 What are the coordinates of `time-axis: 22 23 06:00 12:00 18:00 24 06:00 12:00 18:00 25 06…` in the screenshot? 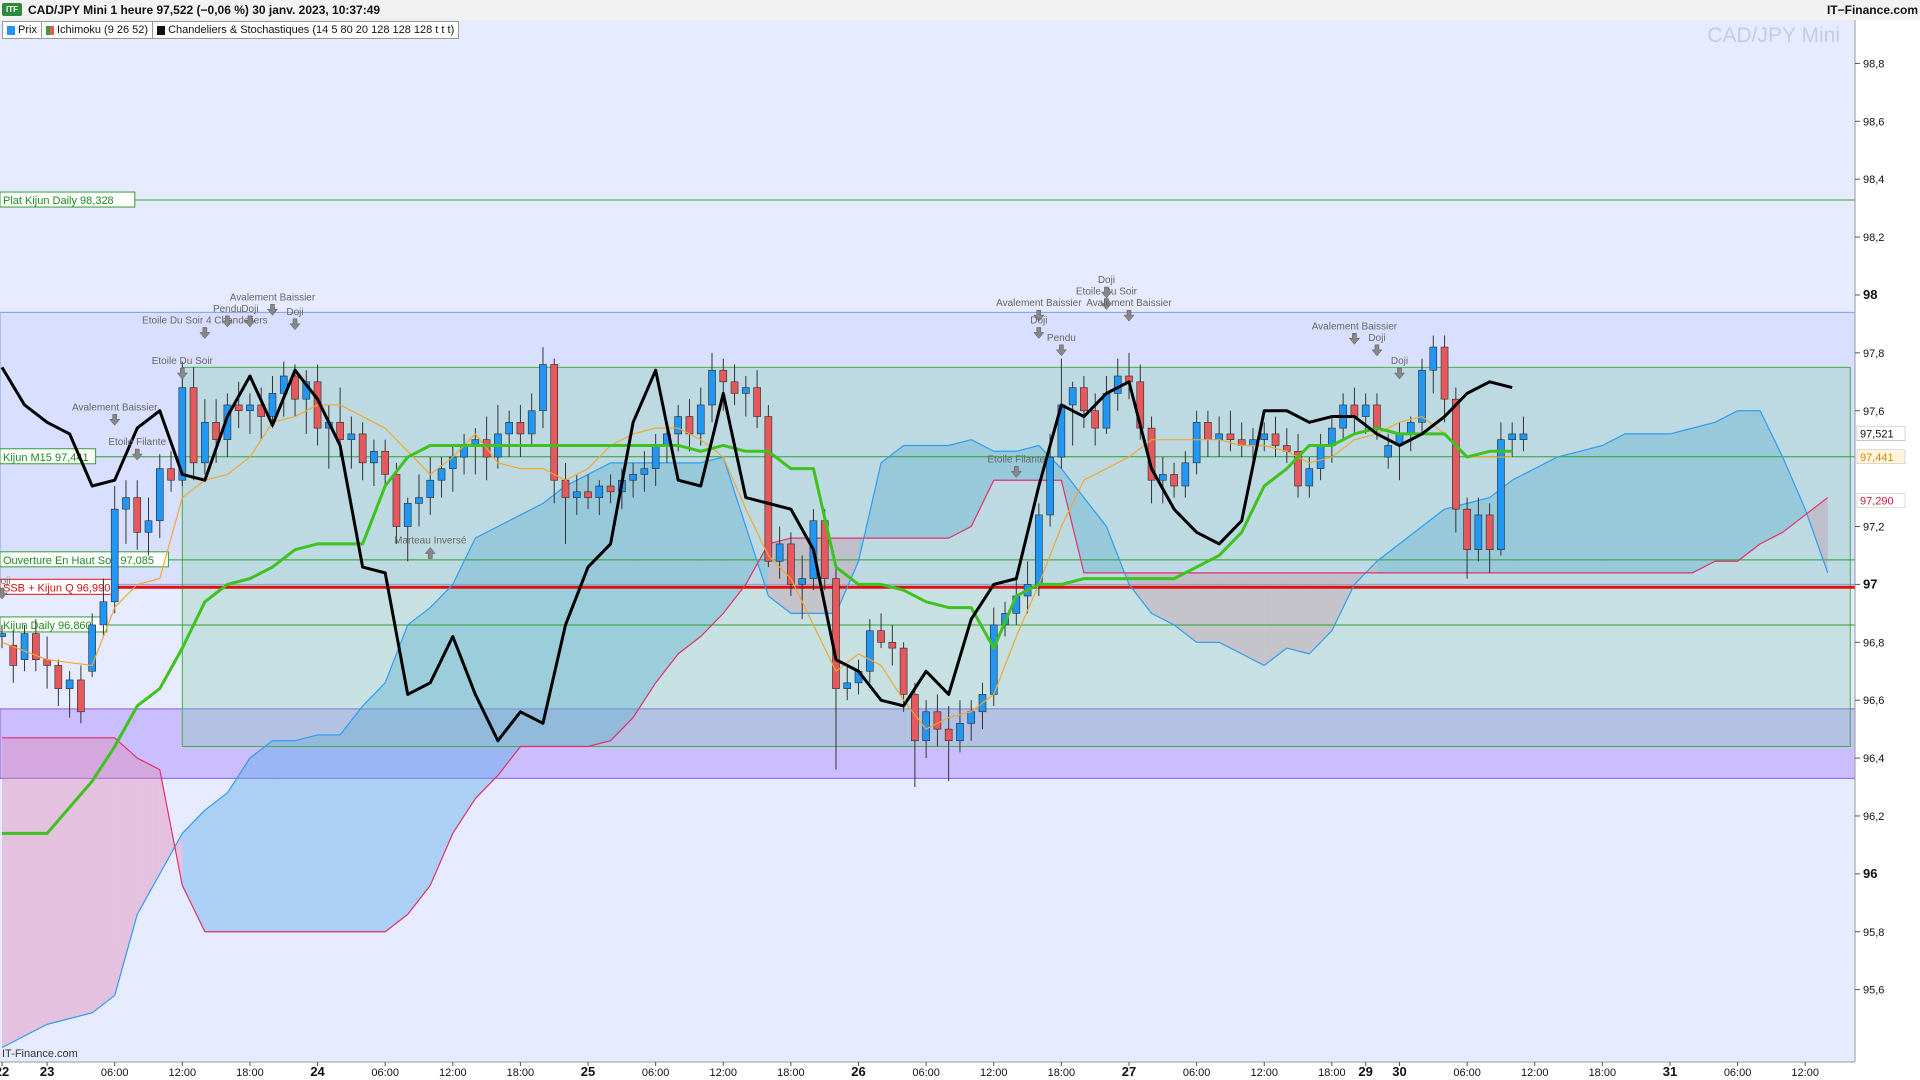 It's located at (960, 1070).